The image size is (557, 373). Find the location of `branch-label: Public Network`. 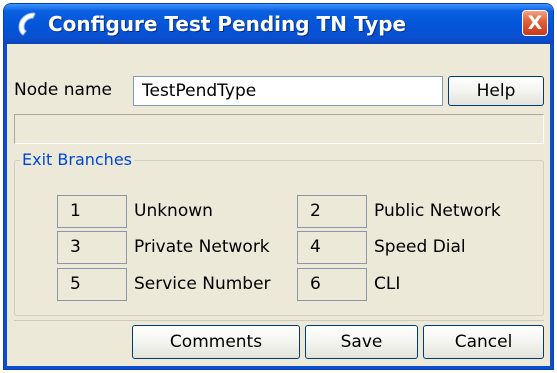

branch-label: Public Network is located at coordinates (437, 211).